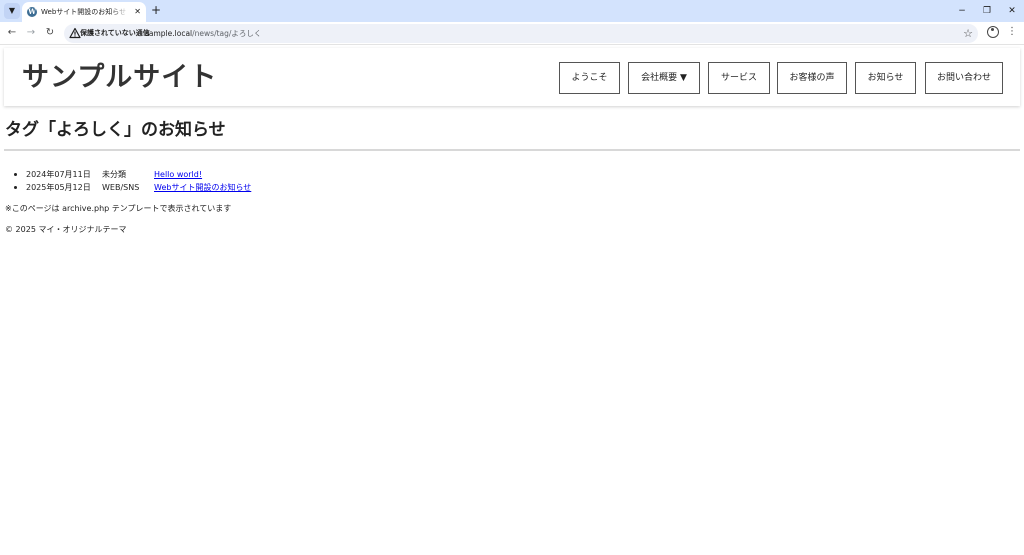 The width and height of the screenshot is (1024, 555). I want to click on back-button: ←, so click(12, 33).